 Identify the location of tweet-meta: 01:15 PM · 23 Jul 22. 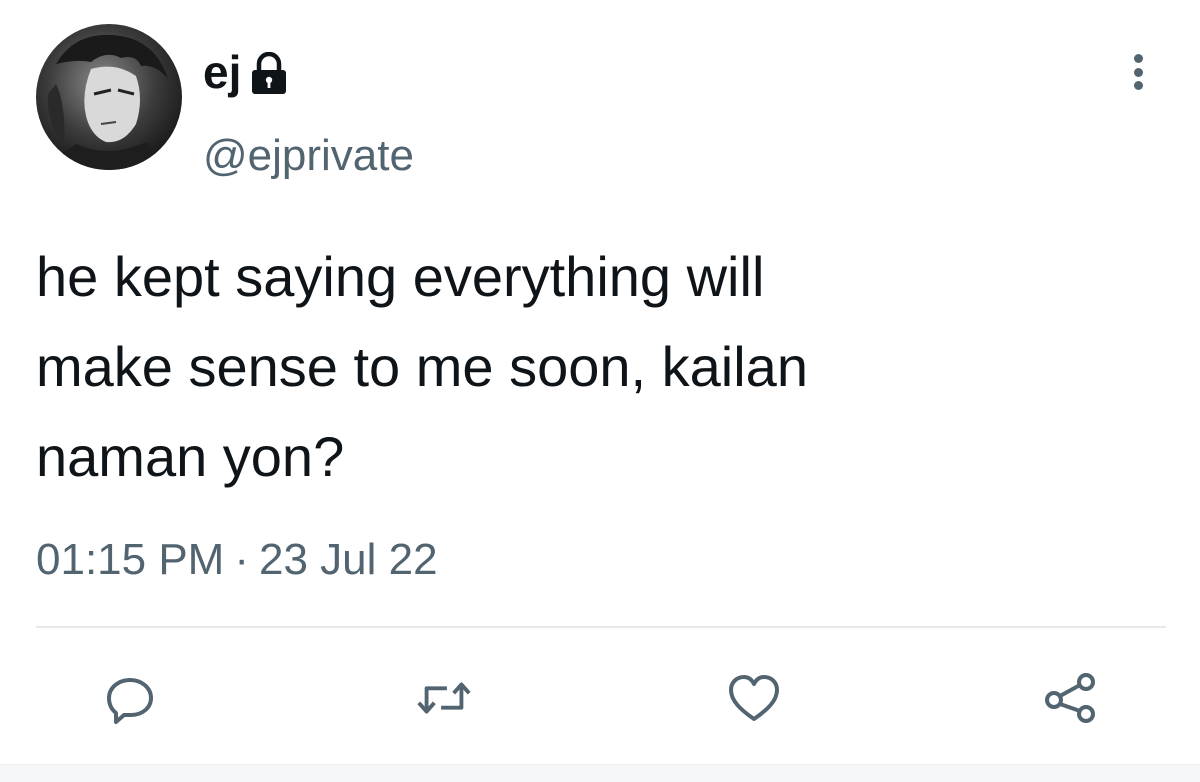
(237, 560).